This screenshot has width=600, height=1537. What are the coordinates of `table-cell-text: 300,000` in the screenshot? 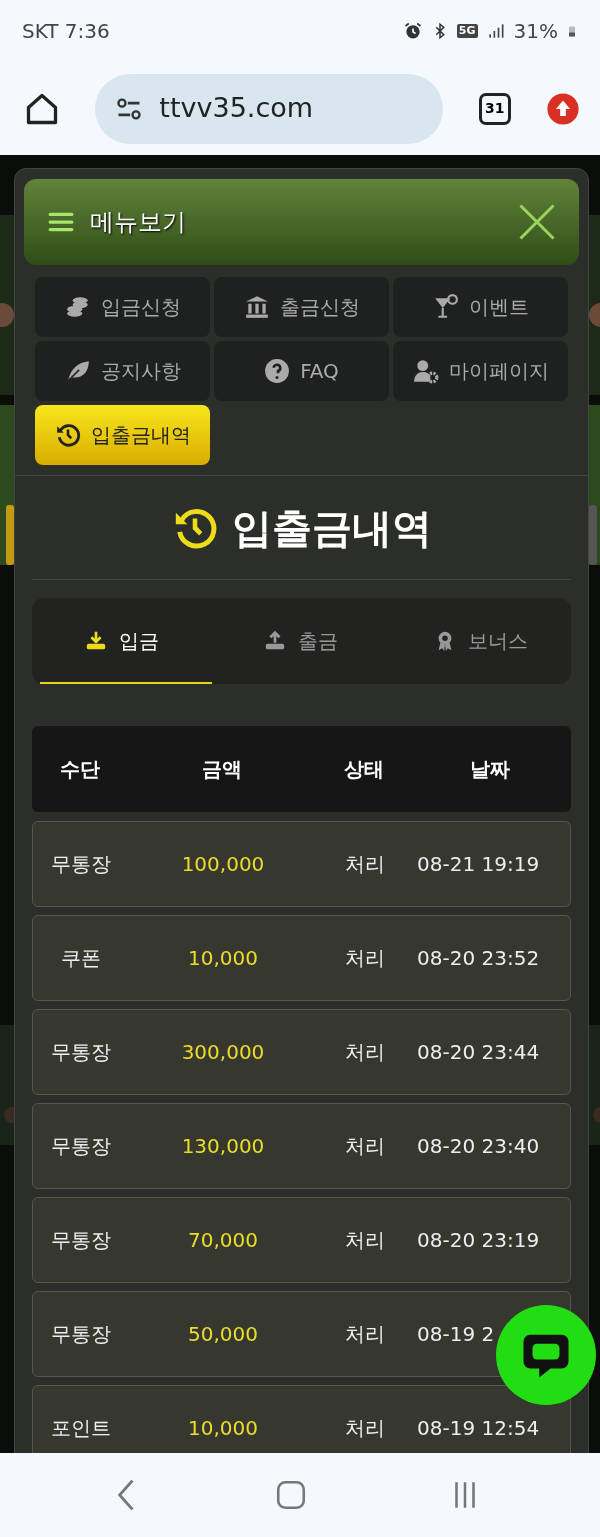 It's located at (223, 1052).